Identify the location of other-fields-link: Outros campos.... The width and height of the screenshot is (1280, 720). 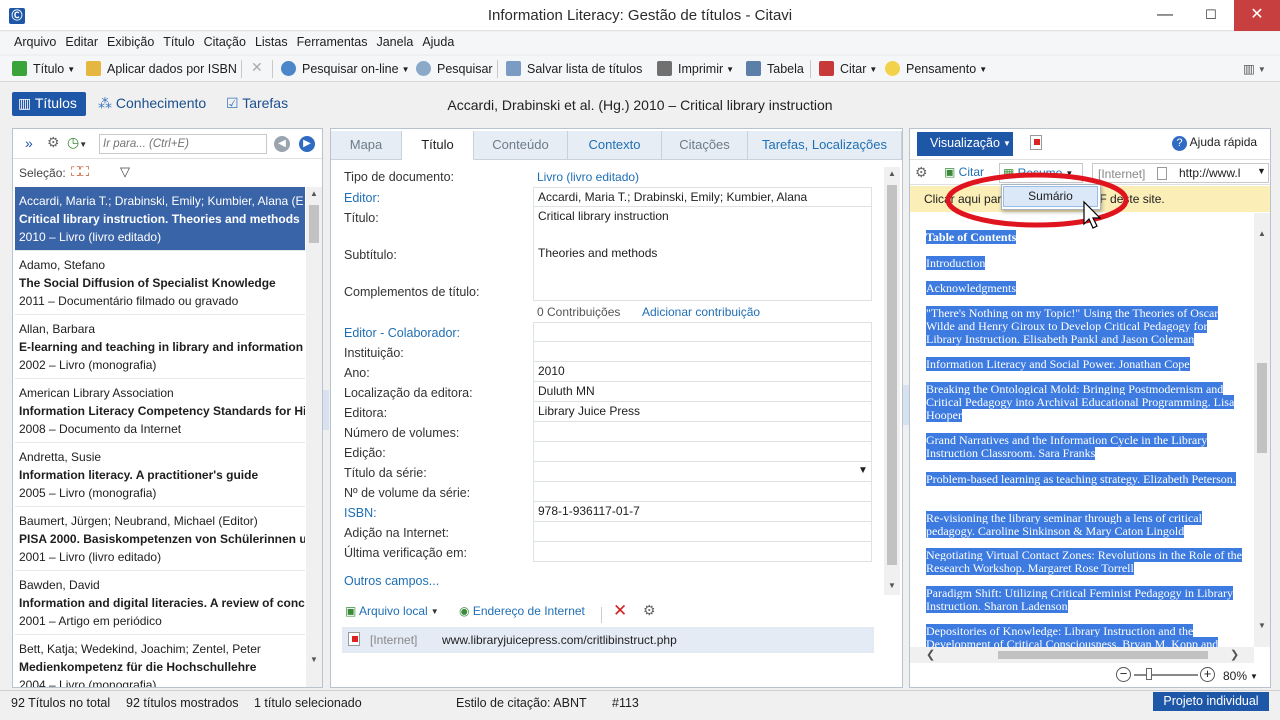
(391, 581).